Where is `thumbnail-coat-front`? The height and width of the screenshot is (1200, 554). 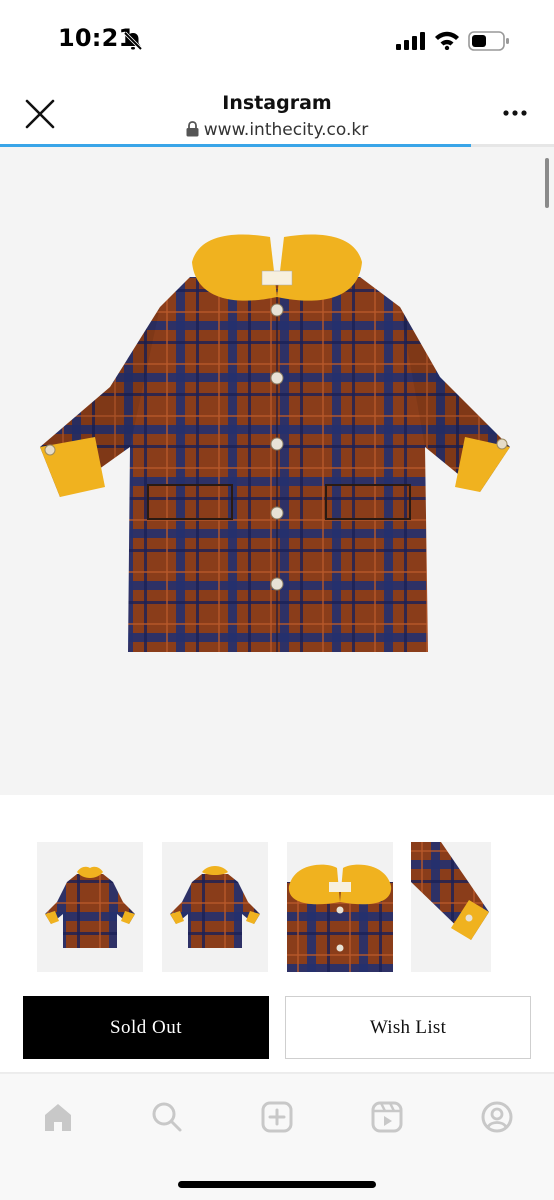
thumbnail-coat-front is located at coordinates (90, 907).